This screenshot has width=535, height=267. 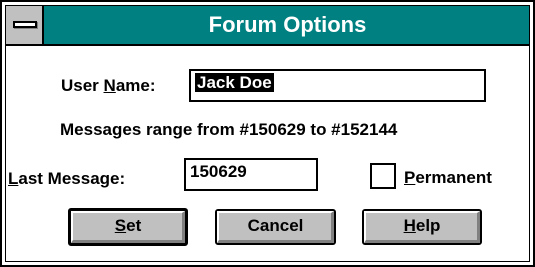 What do you see at coordinates (428, 225) in the screenshot?
I see `help-label-rest: elp` at bounding box center [428, 225].